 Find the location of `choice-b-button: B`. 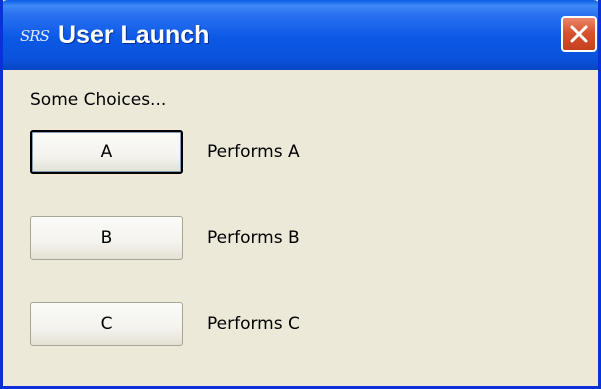

choice-b-button: B is located at coordinates (106, 238).